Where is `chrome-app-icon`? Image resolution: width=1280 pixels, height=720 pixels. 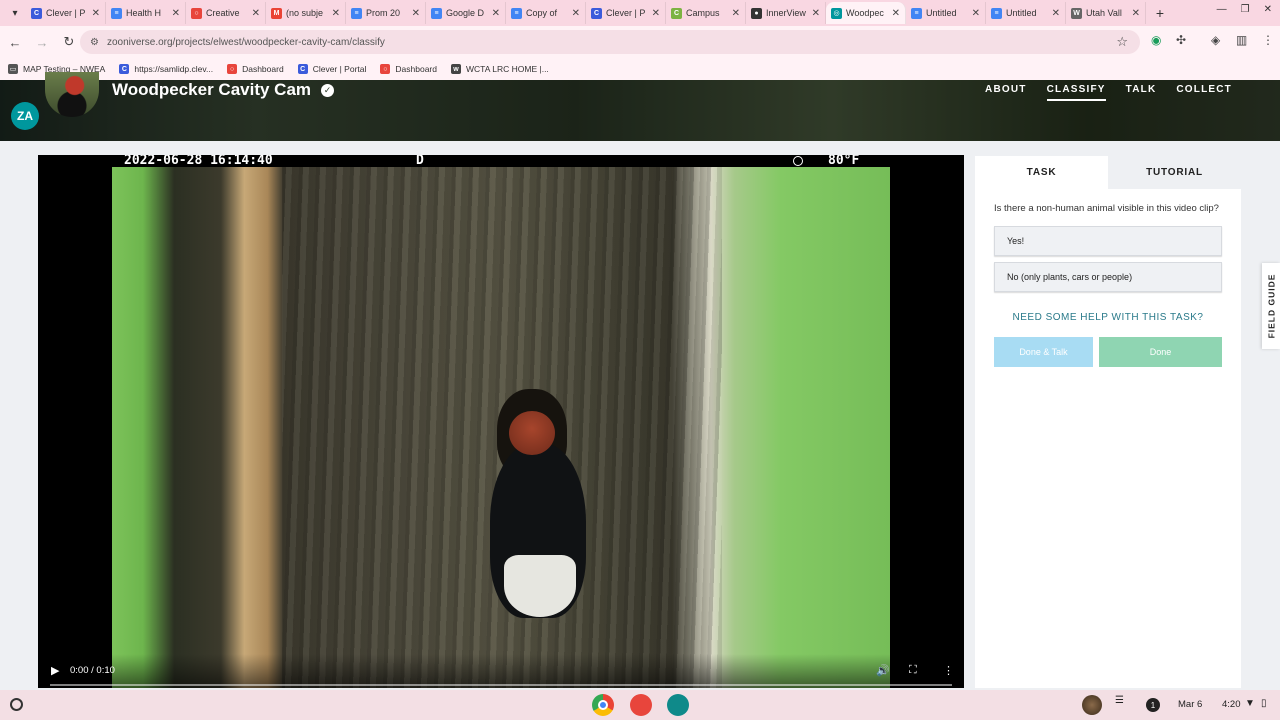 chrome-app-icon is located at coordinates (603, 705).